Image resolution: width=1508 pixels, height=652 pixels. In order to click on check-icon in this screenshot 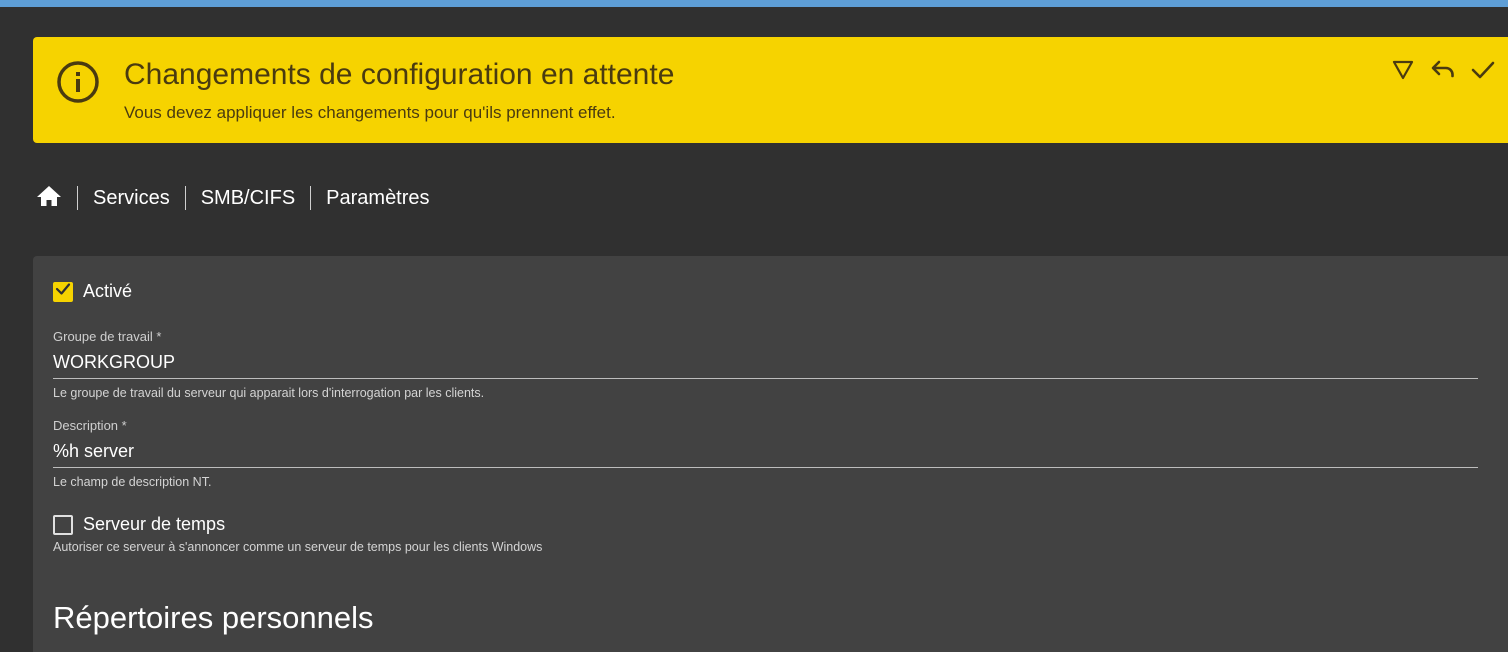, I will do `click(1483, 72)`.